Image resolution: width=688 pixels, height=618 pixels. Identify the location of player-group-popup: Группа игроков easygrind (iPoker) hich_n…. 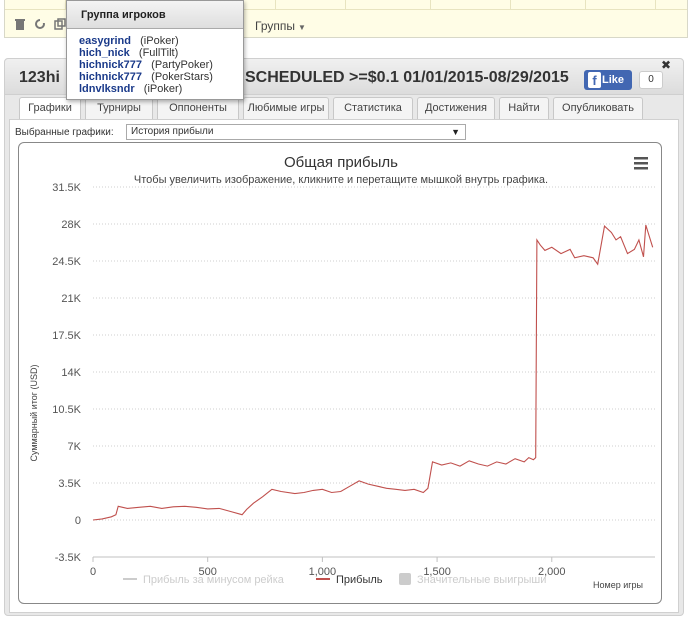
(155, 50).